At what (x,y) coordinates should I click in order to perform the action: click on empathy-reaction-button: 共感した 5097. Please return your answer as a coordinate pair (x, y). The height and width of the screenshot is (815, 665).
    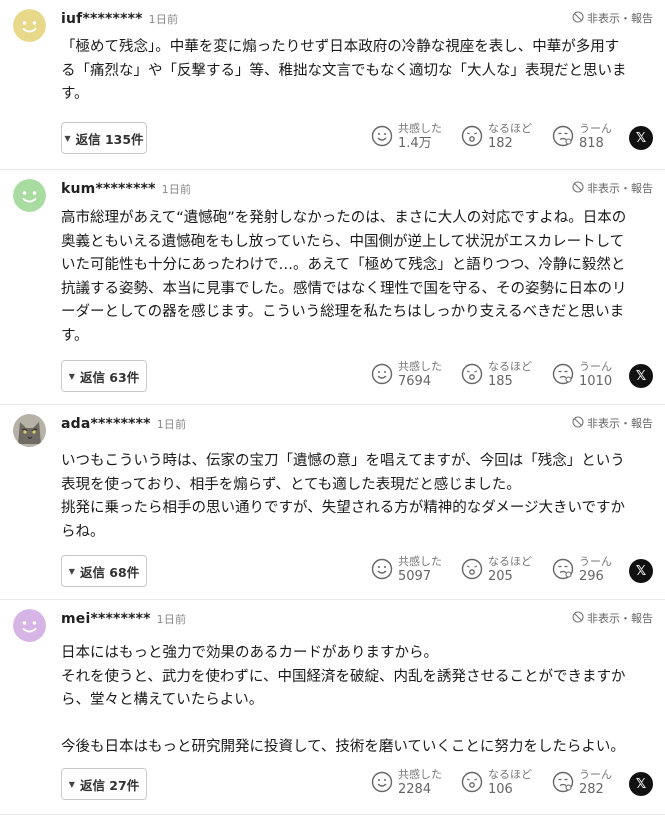
    Looking at the image, I should click on (406, 569).